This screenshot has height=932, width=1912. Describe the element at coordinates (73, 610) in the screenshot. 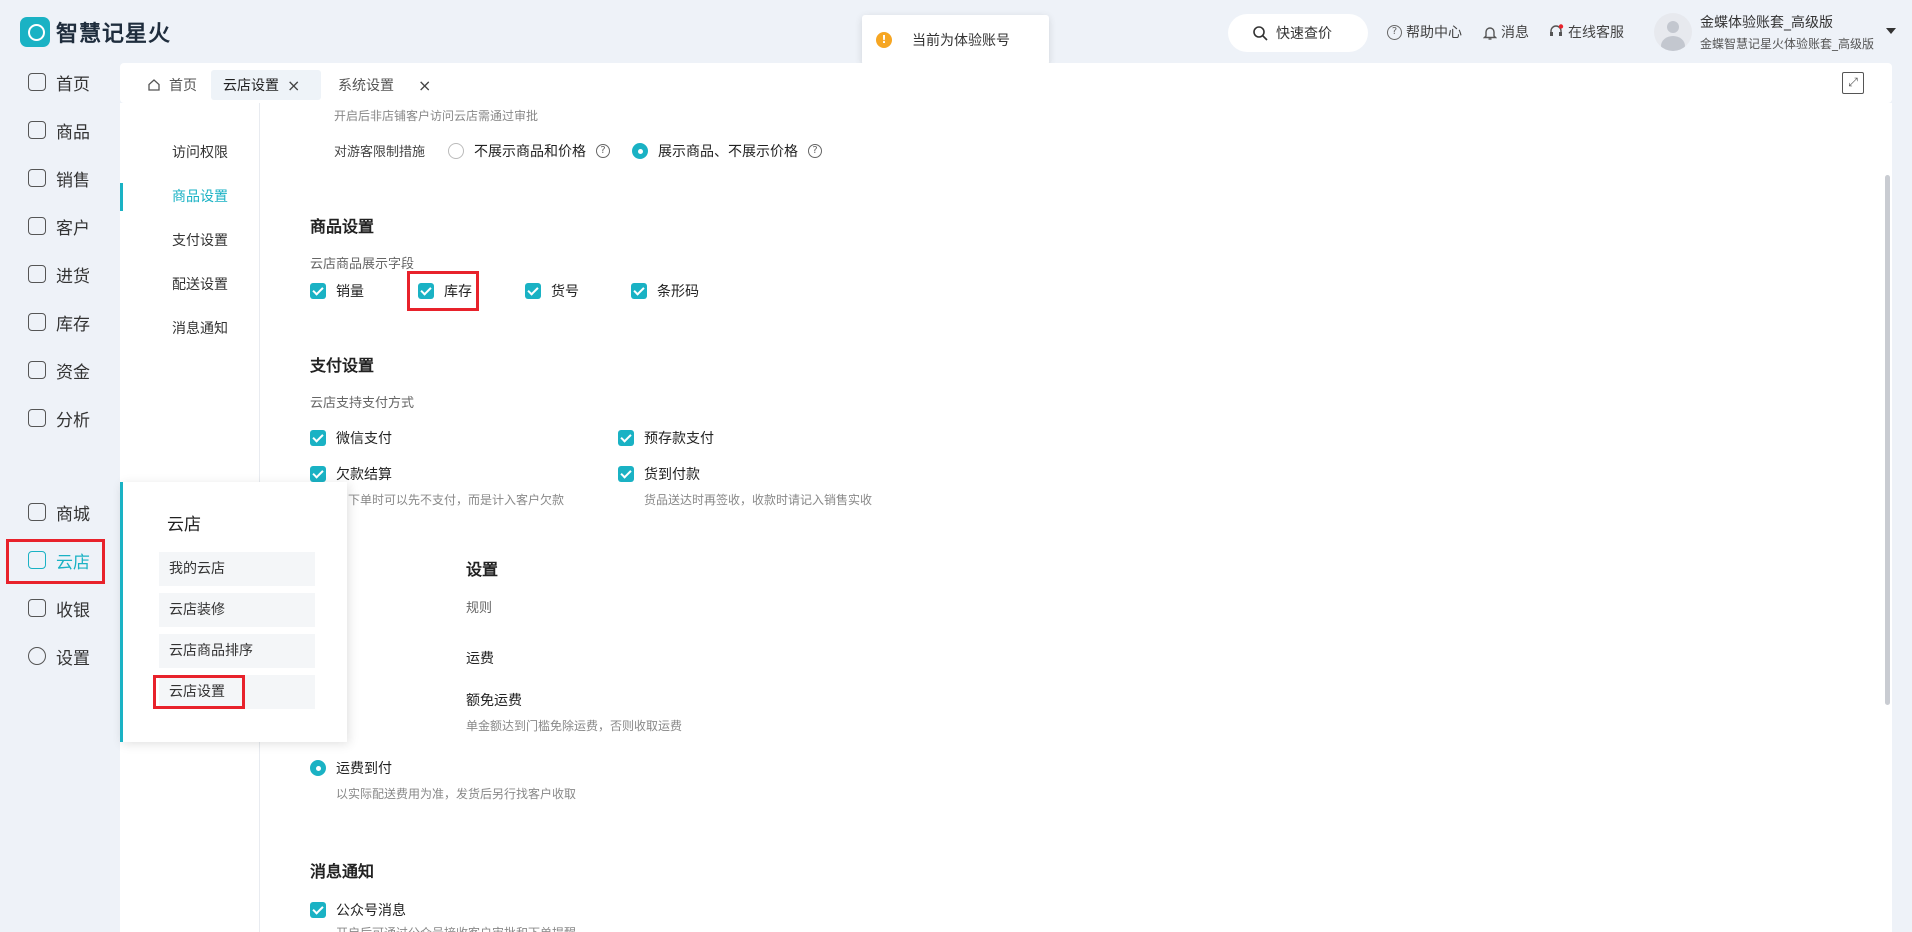

I see `nav-label: 收银` at that location.